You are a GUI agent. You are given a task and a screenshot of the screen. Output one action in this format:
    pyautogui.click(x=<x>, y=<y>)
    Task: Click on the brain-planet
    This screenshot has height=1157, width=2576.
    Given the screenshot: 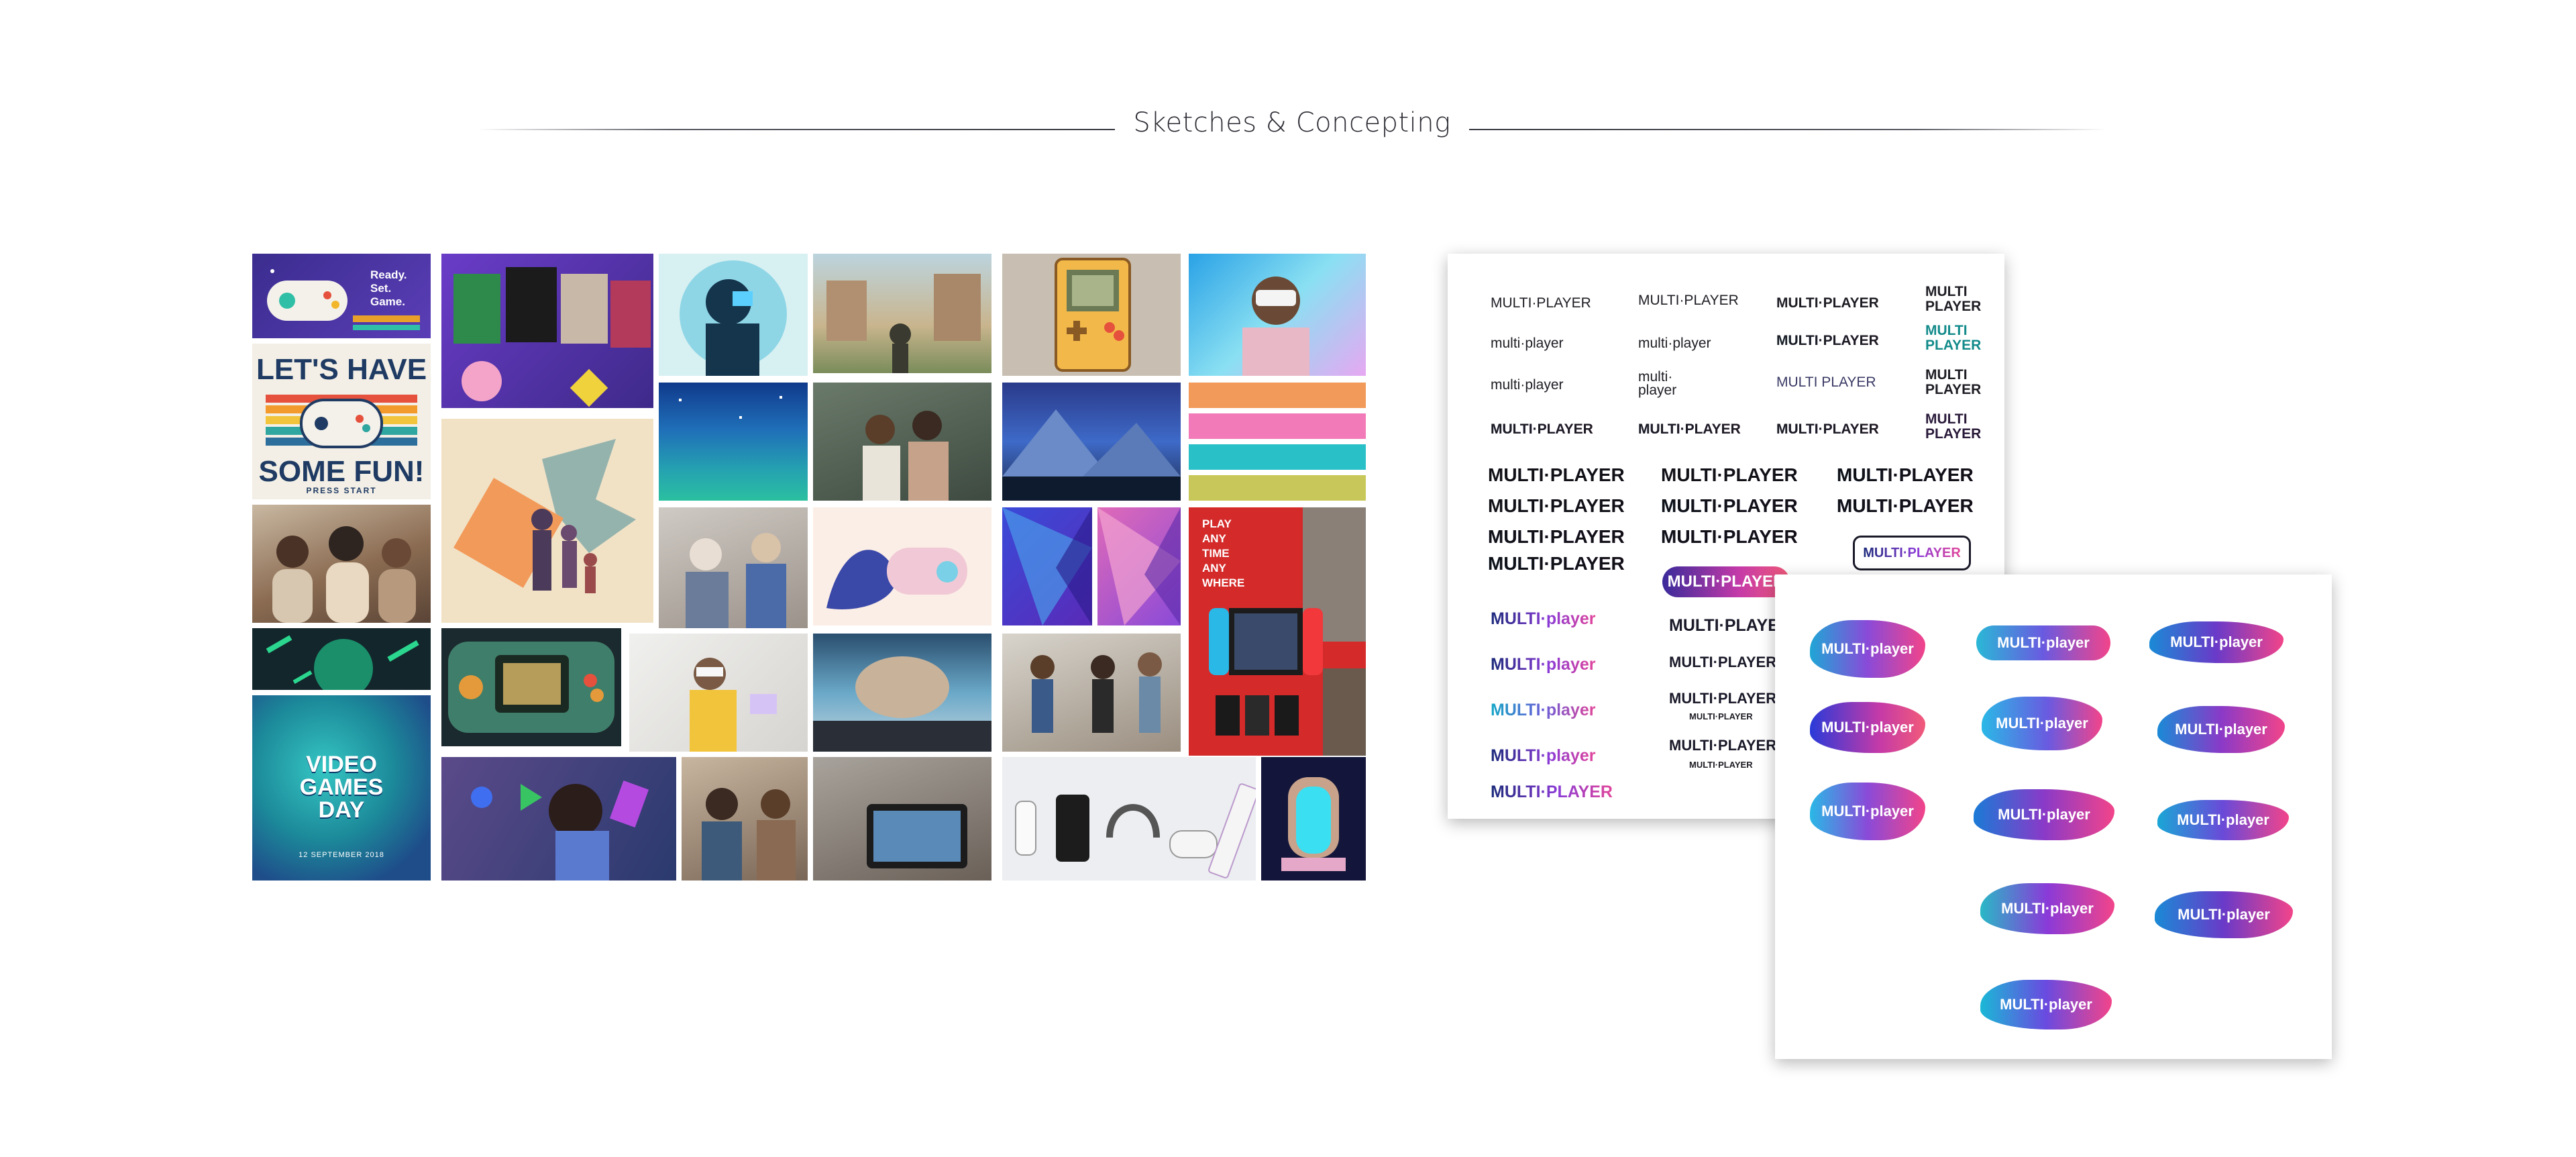 What is the action you would take?
    pyautogui.click(x=902, y=704)
    